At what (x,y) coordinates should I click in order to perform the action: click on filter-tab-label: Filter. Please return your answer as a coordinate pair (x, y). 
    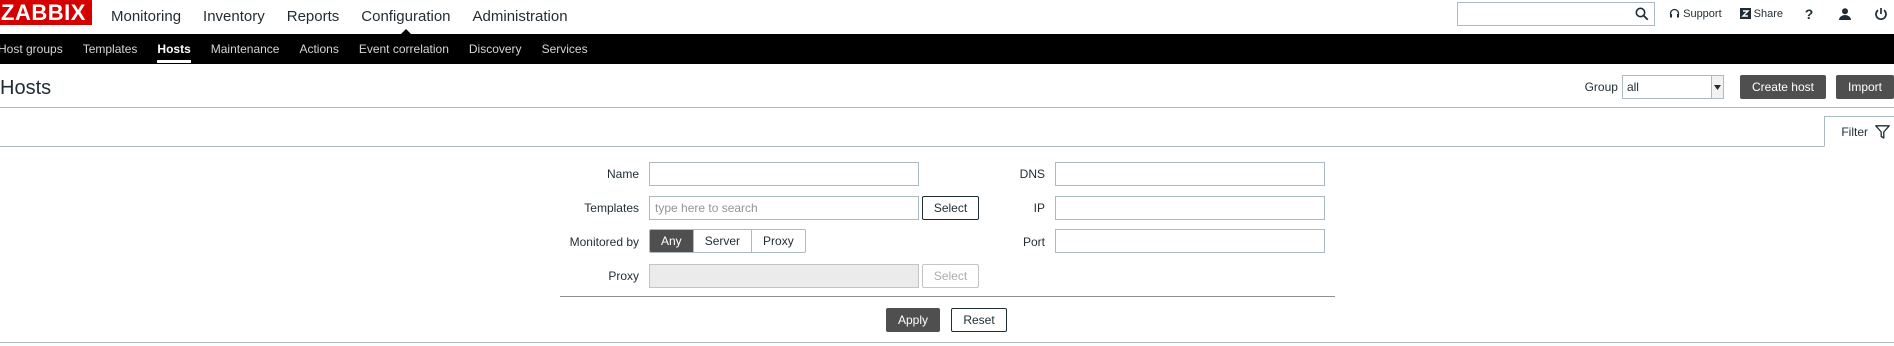
    Looking at the image, I should click on (1854, 131).